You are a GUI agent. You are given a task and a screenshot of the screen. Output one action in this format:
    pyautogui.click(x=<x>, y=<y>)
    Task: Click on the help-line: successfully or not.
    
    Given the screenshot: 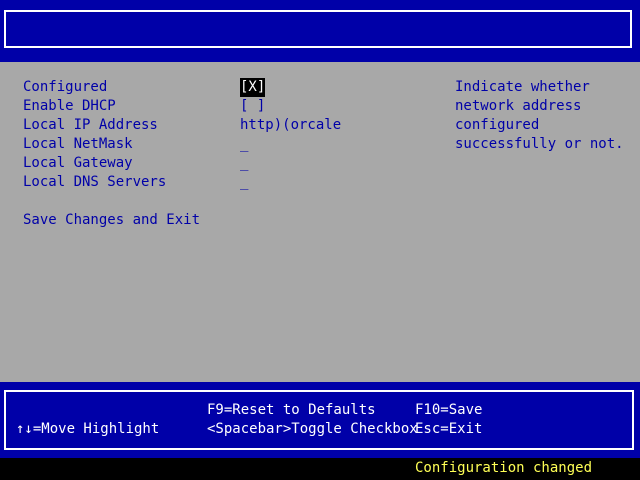 What is the action you would take?
    pyautogui.click(x=539, y=144)
    